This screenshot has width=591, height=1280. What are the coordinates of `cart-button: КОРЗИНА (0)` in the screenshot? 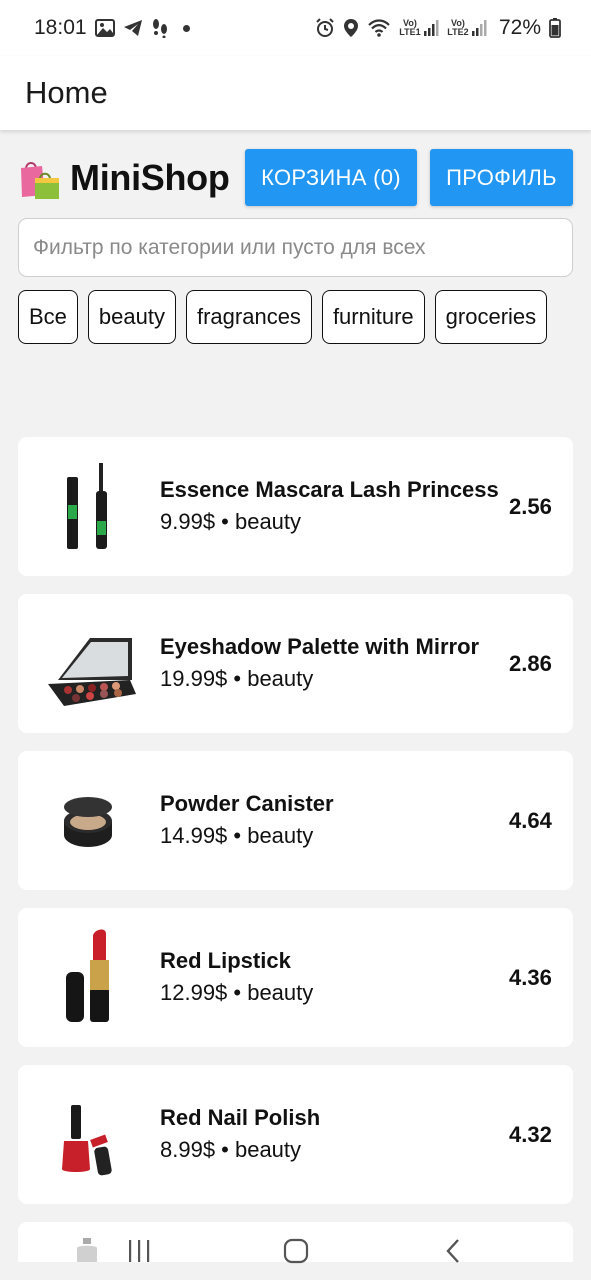 It's located at (331, 177).